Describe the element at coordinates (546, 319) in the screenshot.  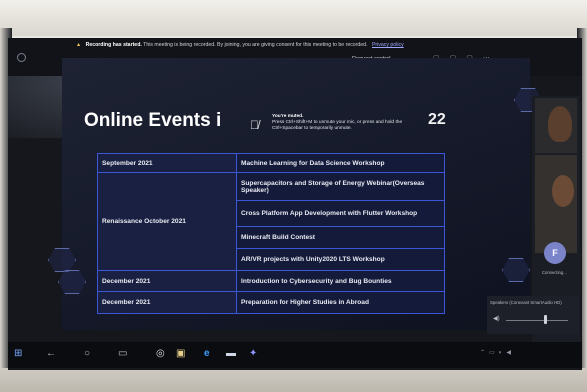
I see `volume-slider-thumb` at that location.